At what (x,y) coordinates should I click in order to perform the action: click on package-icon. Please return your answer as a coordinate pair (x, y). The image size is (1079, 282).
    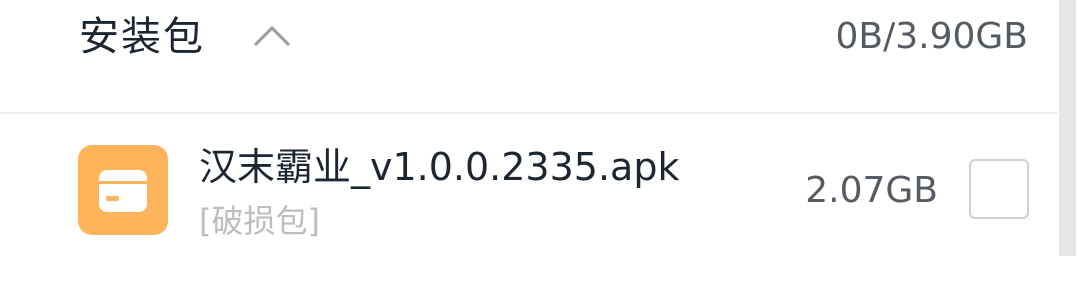
    Looking at the image, I should click on (123, 190).